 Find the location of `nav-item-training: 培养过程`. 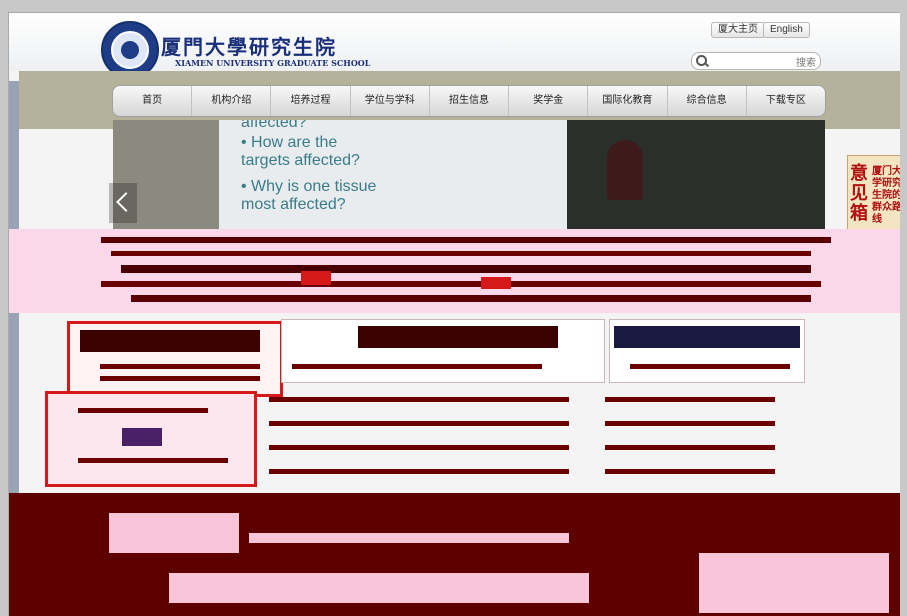

nav-item-training: 培养过程 is located at coordinates (311, 101).